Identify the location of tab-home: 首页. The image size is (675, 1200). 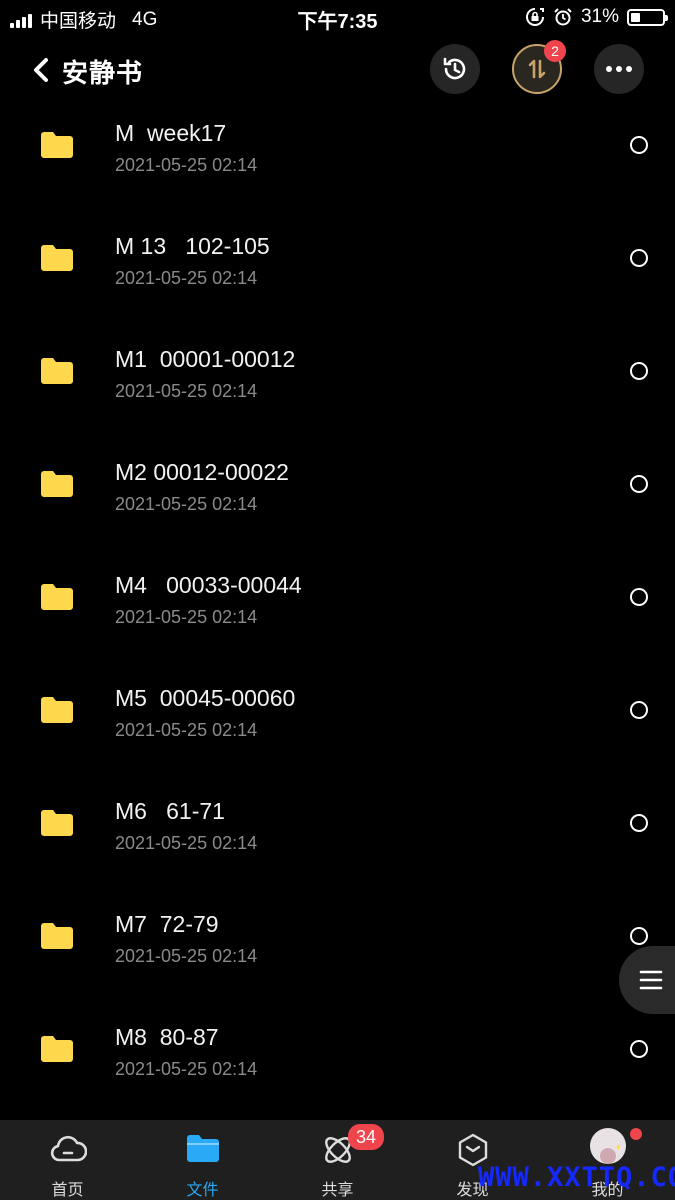
(67, 1160).